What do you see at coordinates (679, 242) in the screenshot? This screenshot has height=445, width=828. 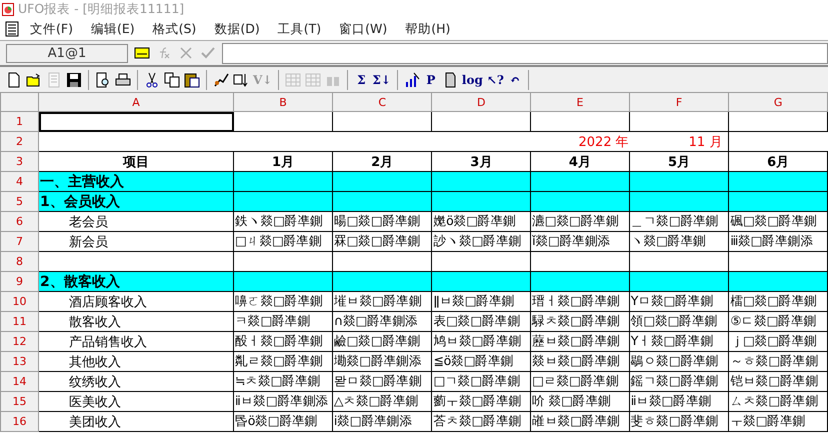 I see `table-cell: ヽ燚□爵凖鍘` at bounding box center [679, 242].